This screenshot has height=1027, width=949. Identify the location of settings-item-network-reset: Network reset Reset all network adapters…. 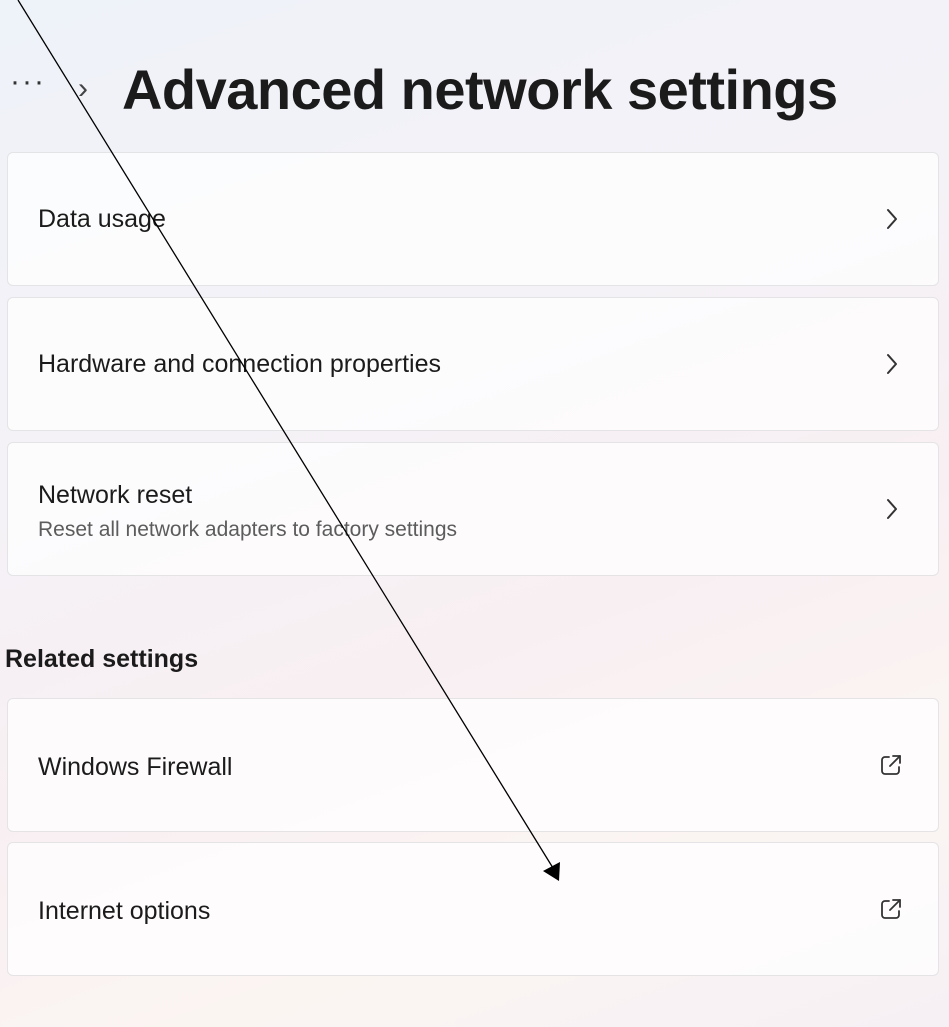
(473, 509).